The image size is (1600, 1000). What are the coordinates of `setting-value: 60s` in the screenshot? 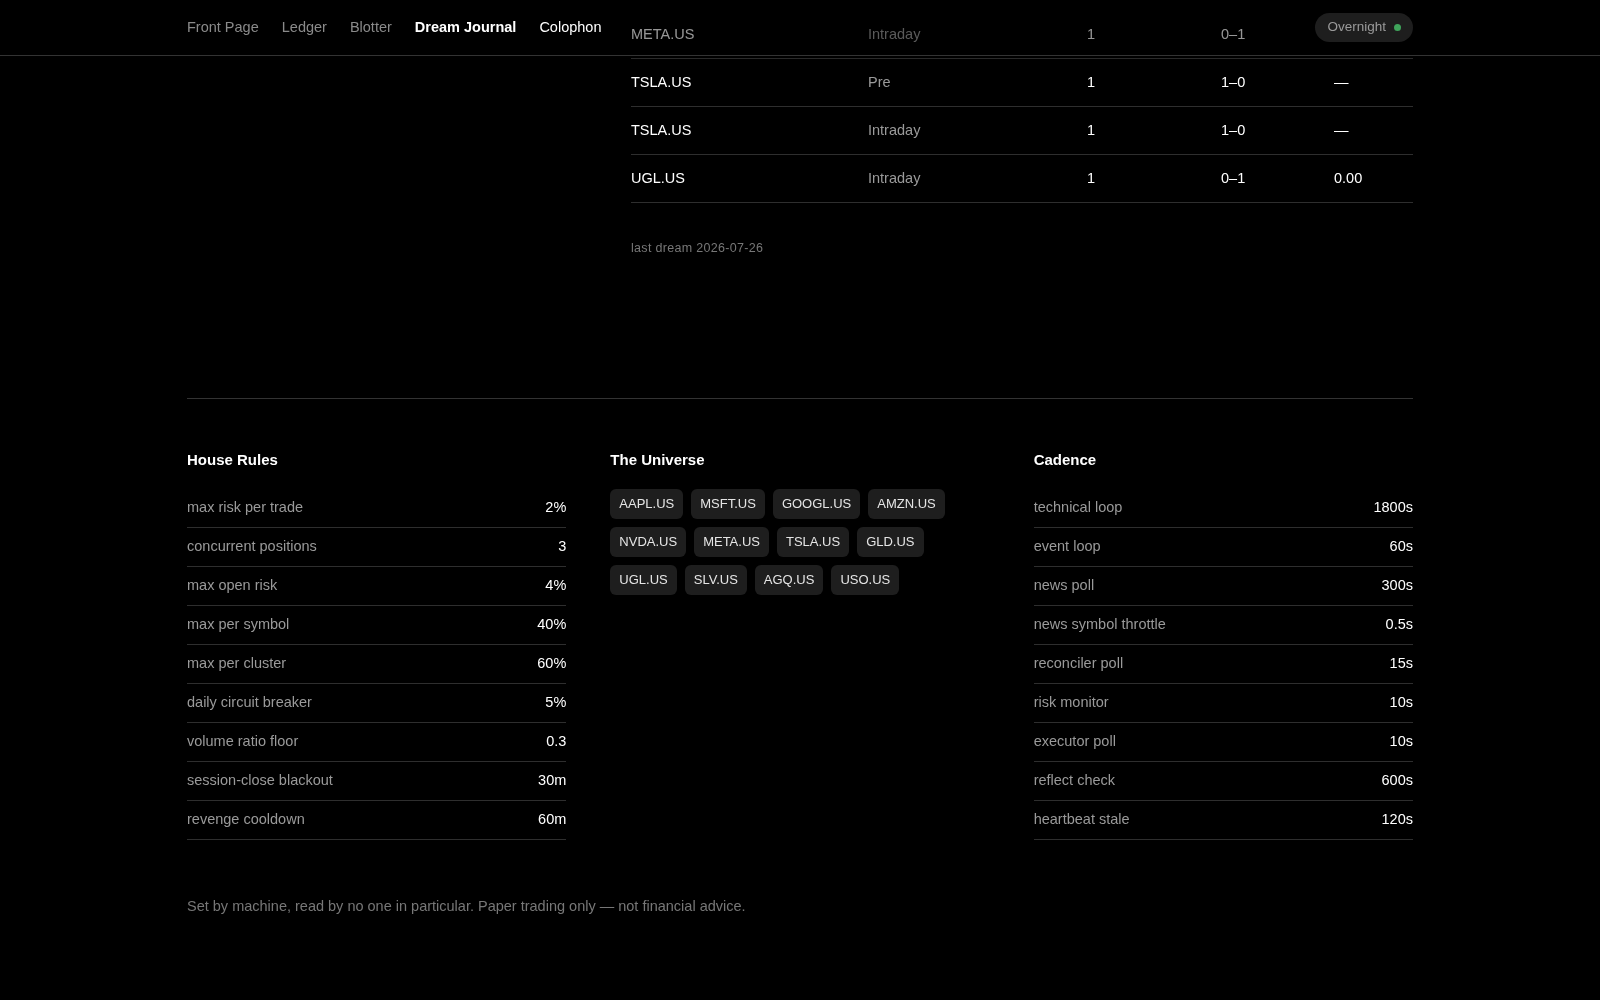 It's located at (1401, 546).